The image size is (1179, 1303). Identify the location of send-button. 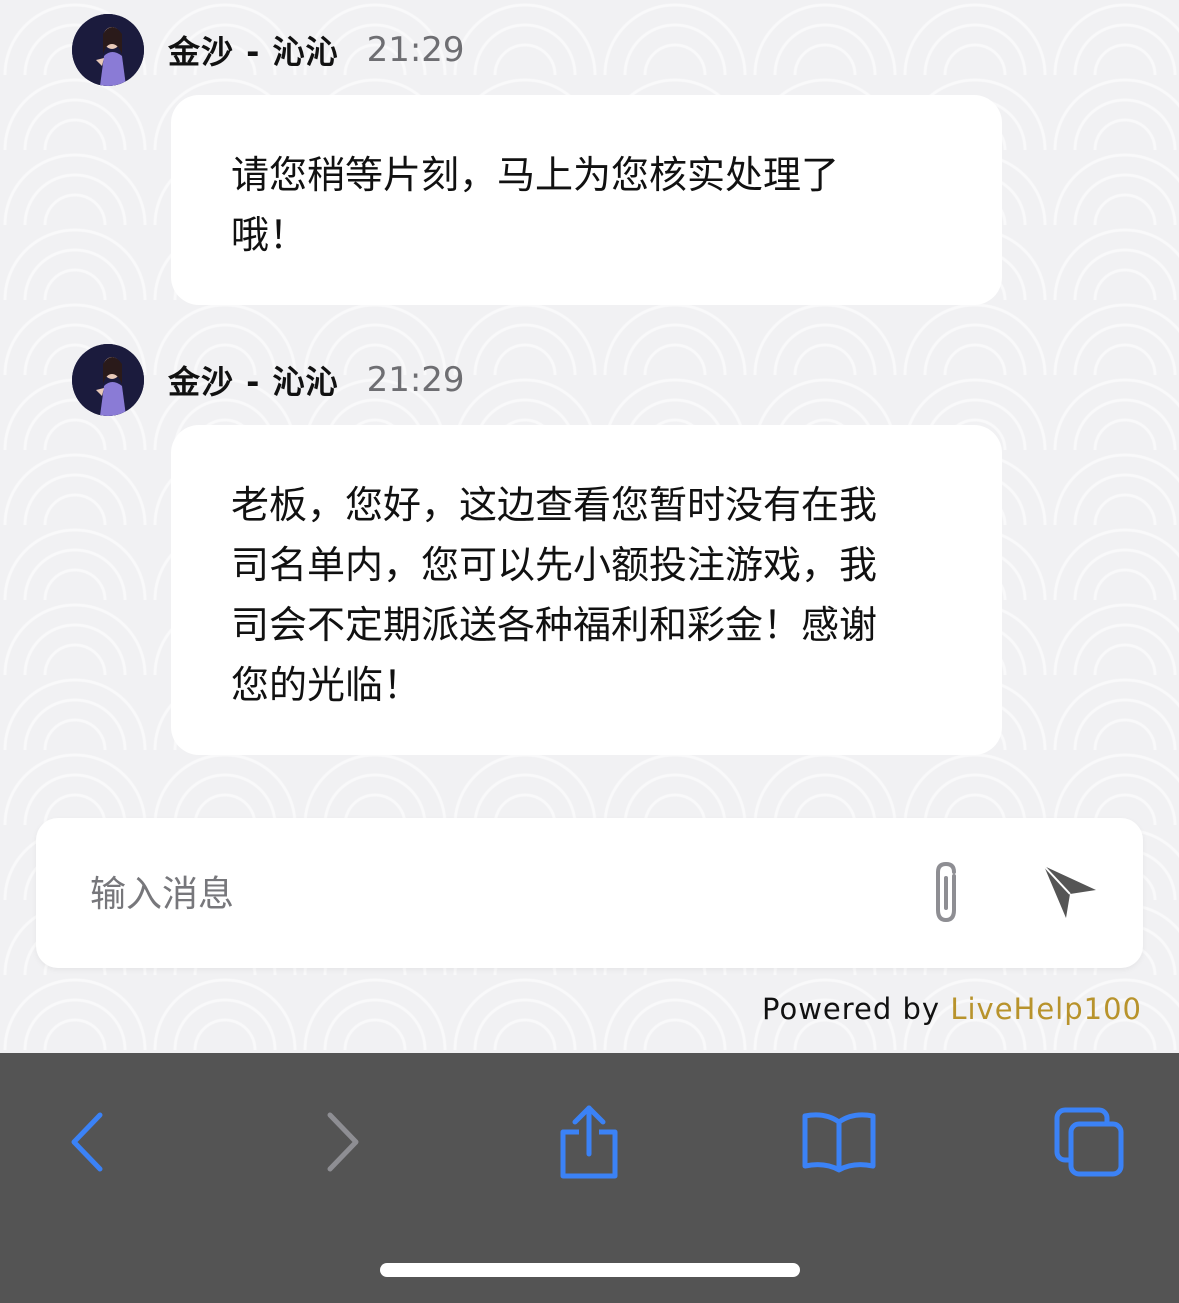
(1070, 892).